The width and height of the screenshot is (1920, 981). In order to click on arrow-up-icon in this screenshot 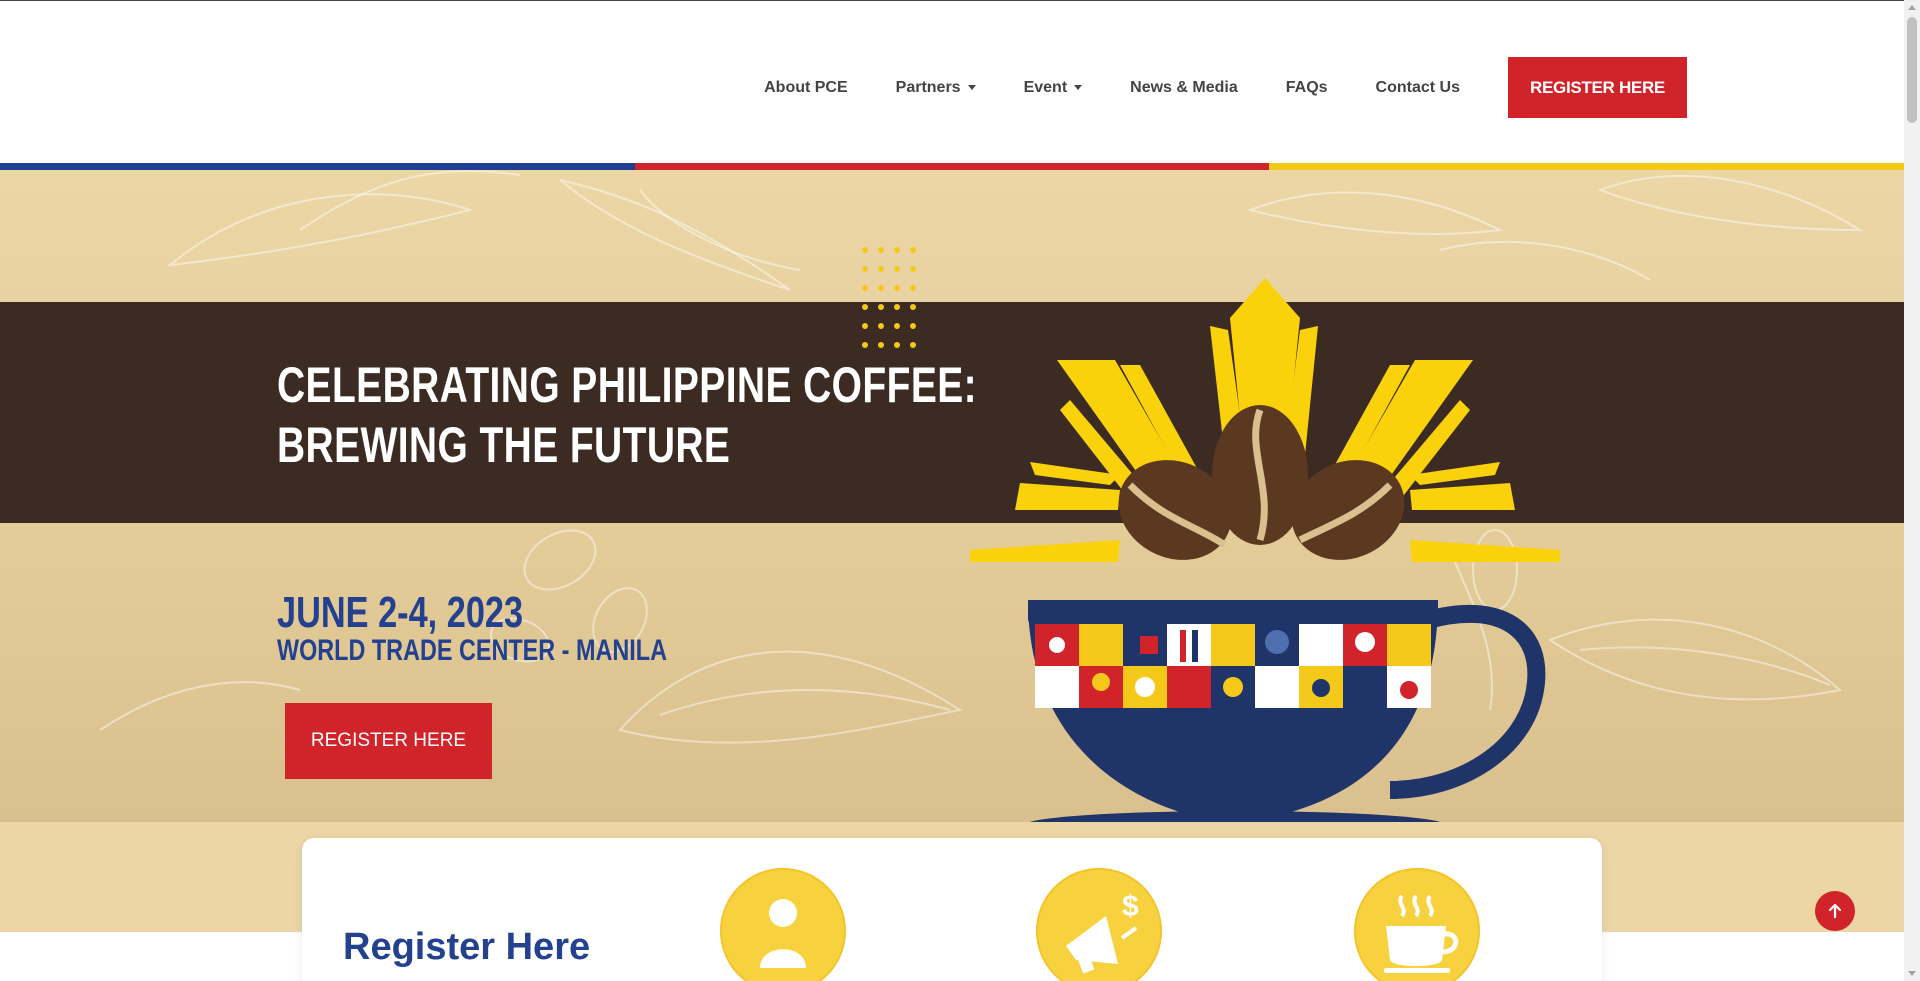, I will do `click(1835, 911)`.